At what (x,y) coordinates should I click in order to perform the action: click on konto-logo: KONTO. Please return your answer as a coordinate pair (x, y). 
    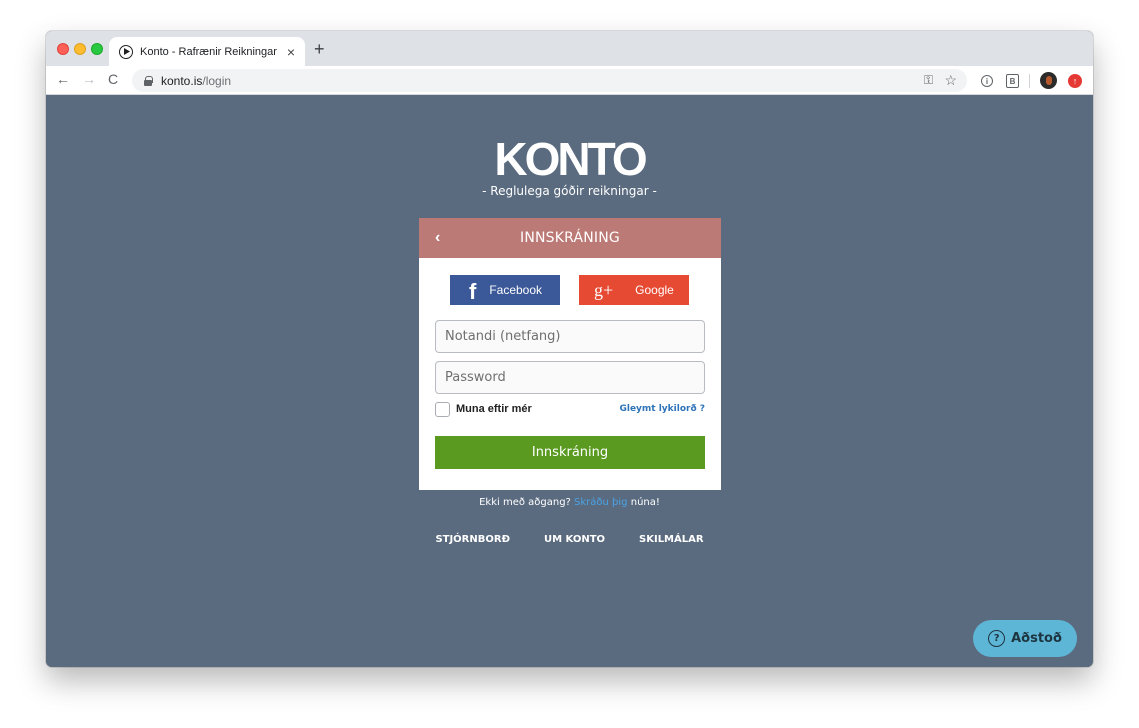
    Looking at the image, I should click on (569, 159).